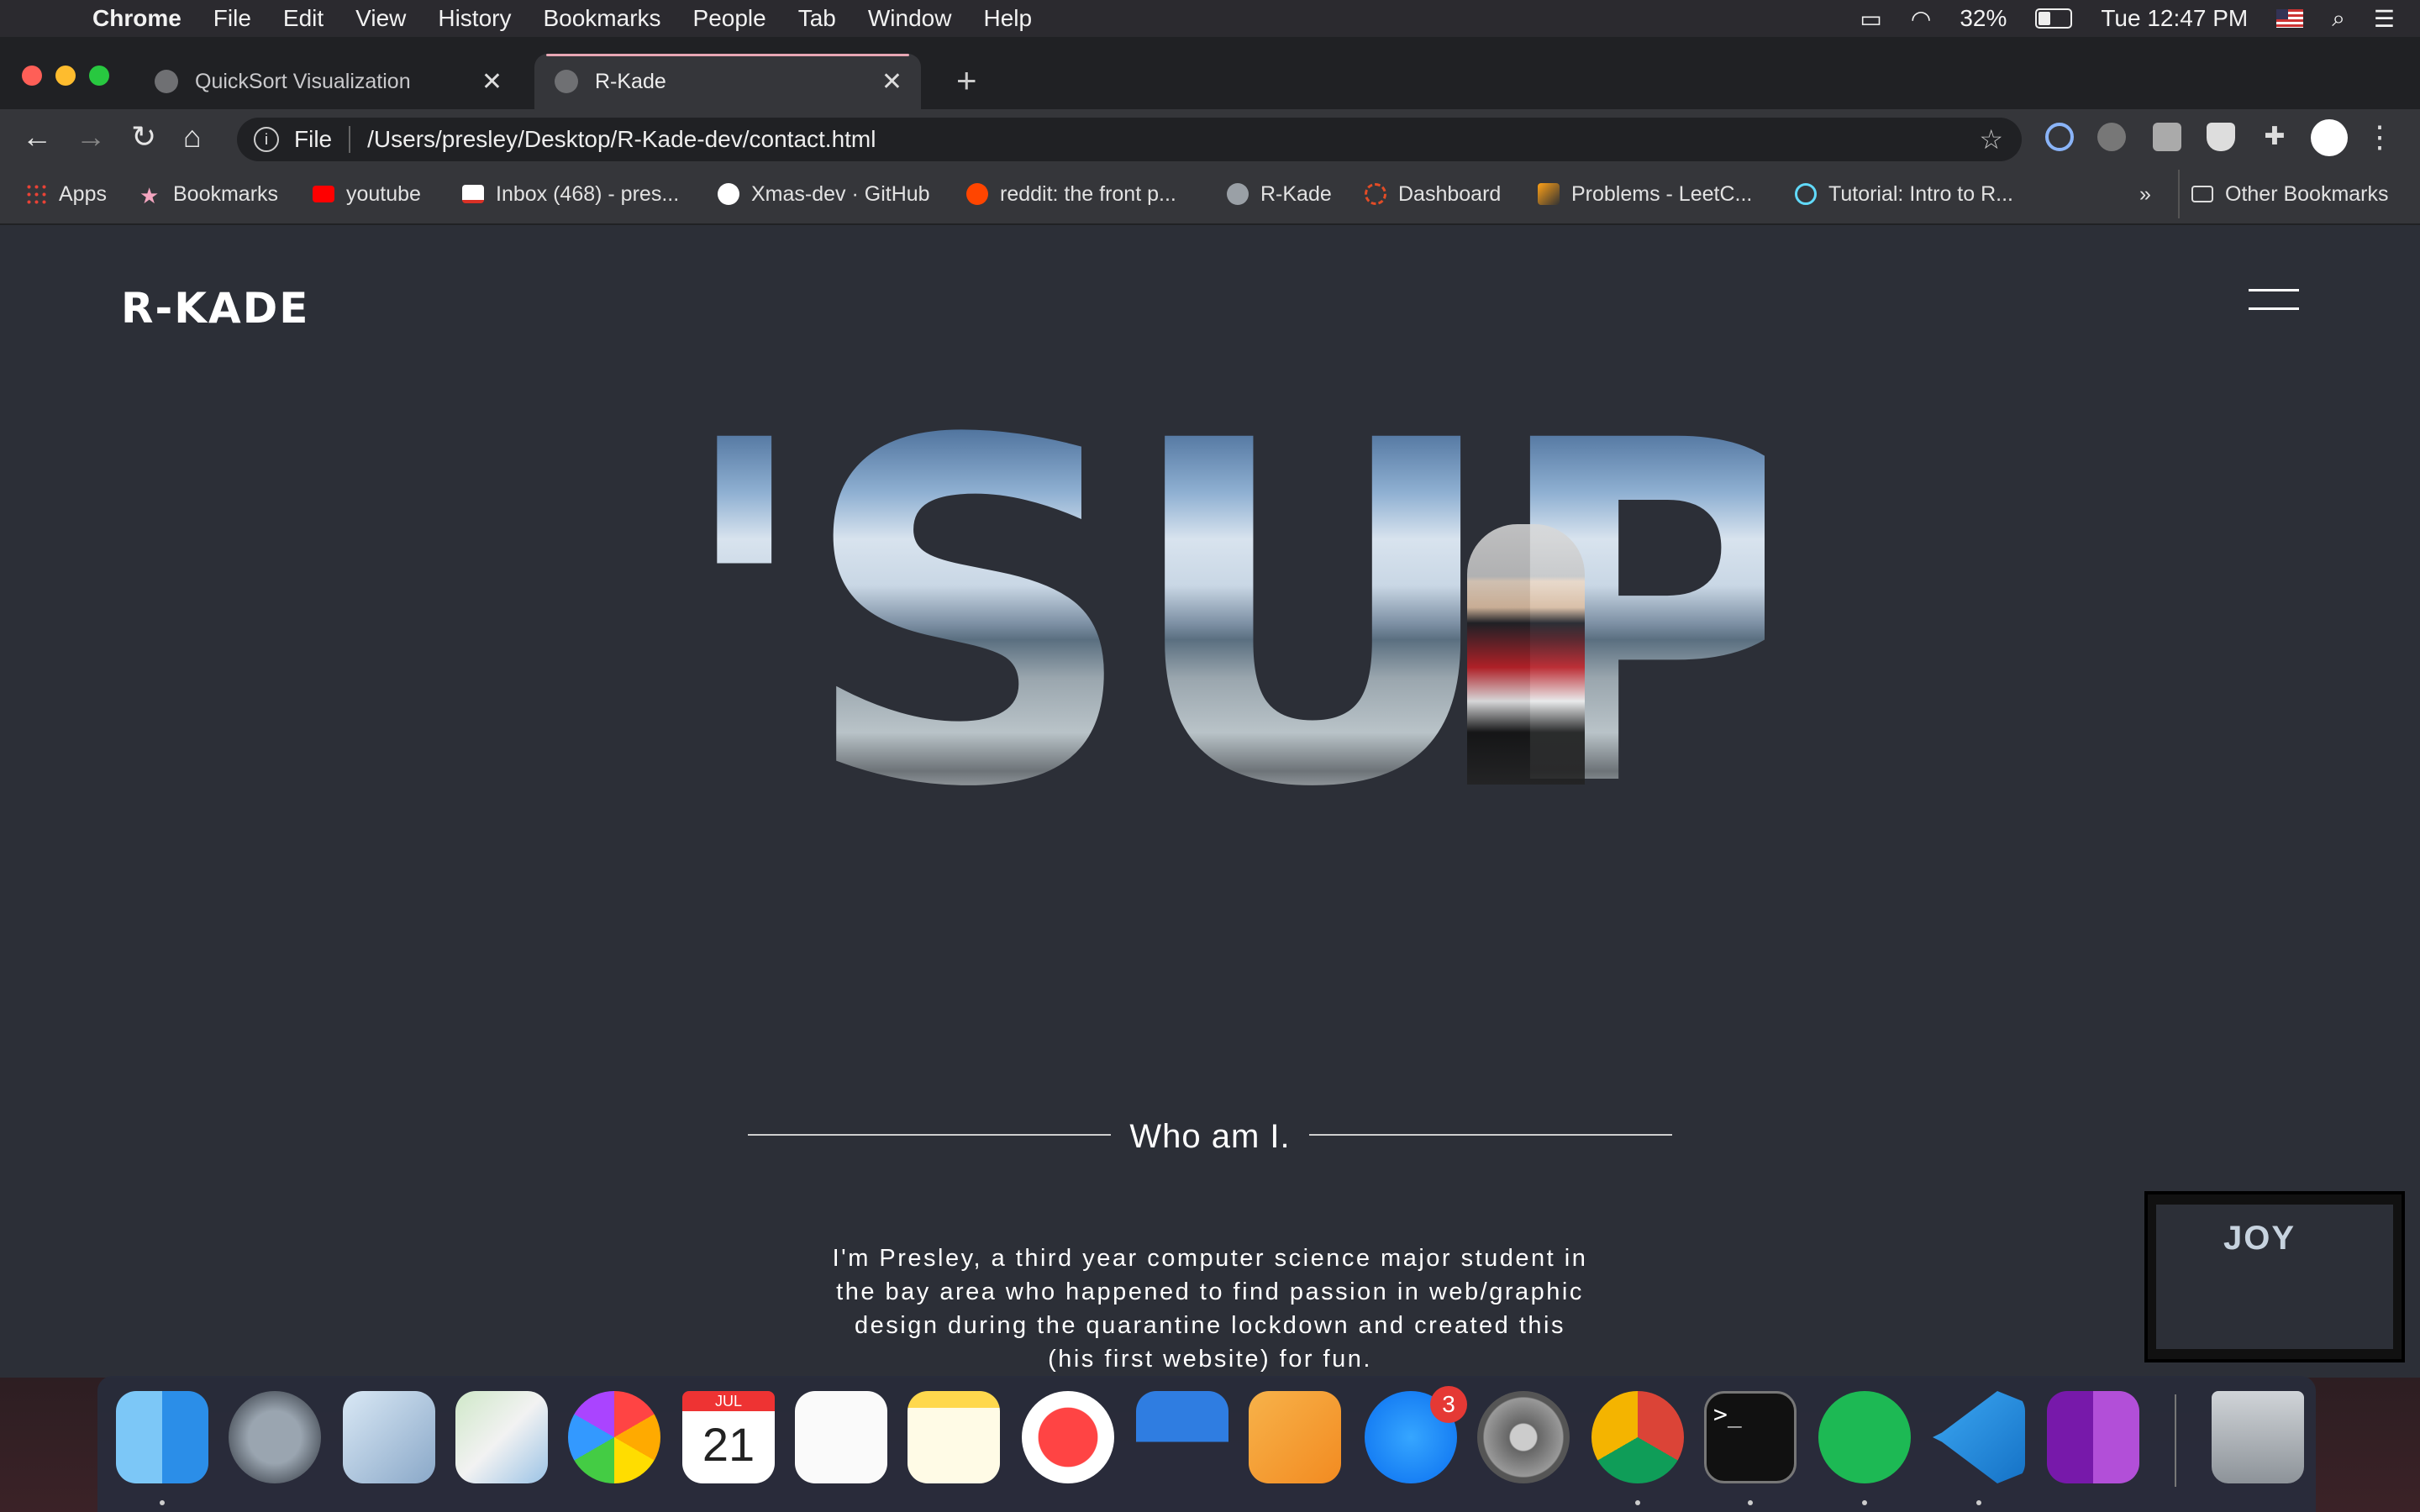  Describe the element at coordinates (614, 1437) in the screenshot. I see `photos-icon` at that location.